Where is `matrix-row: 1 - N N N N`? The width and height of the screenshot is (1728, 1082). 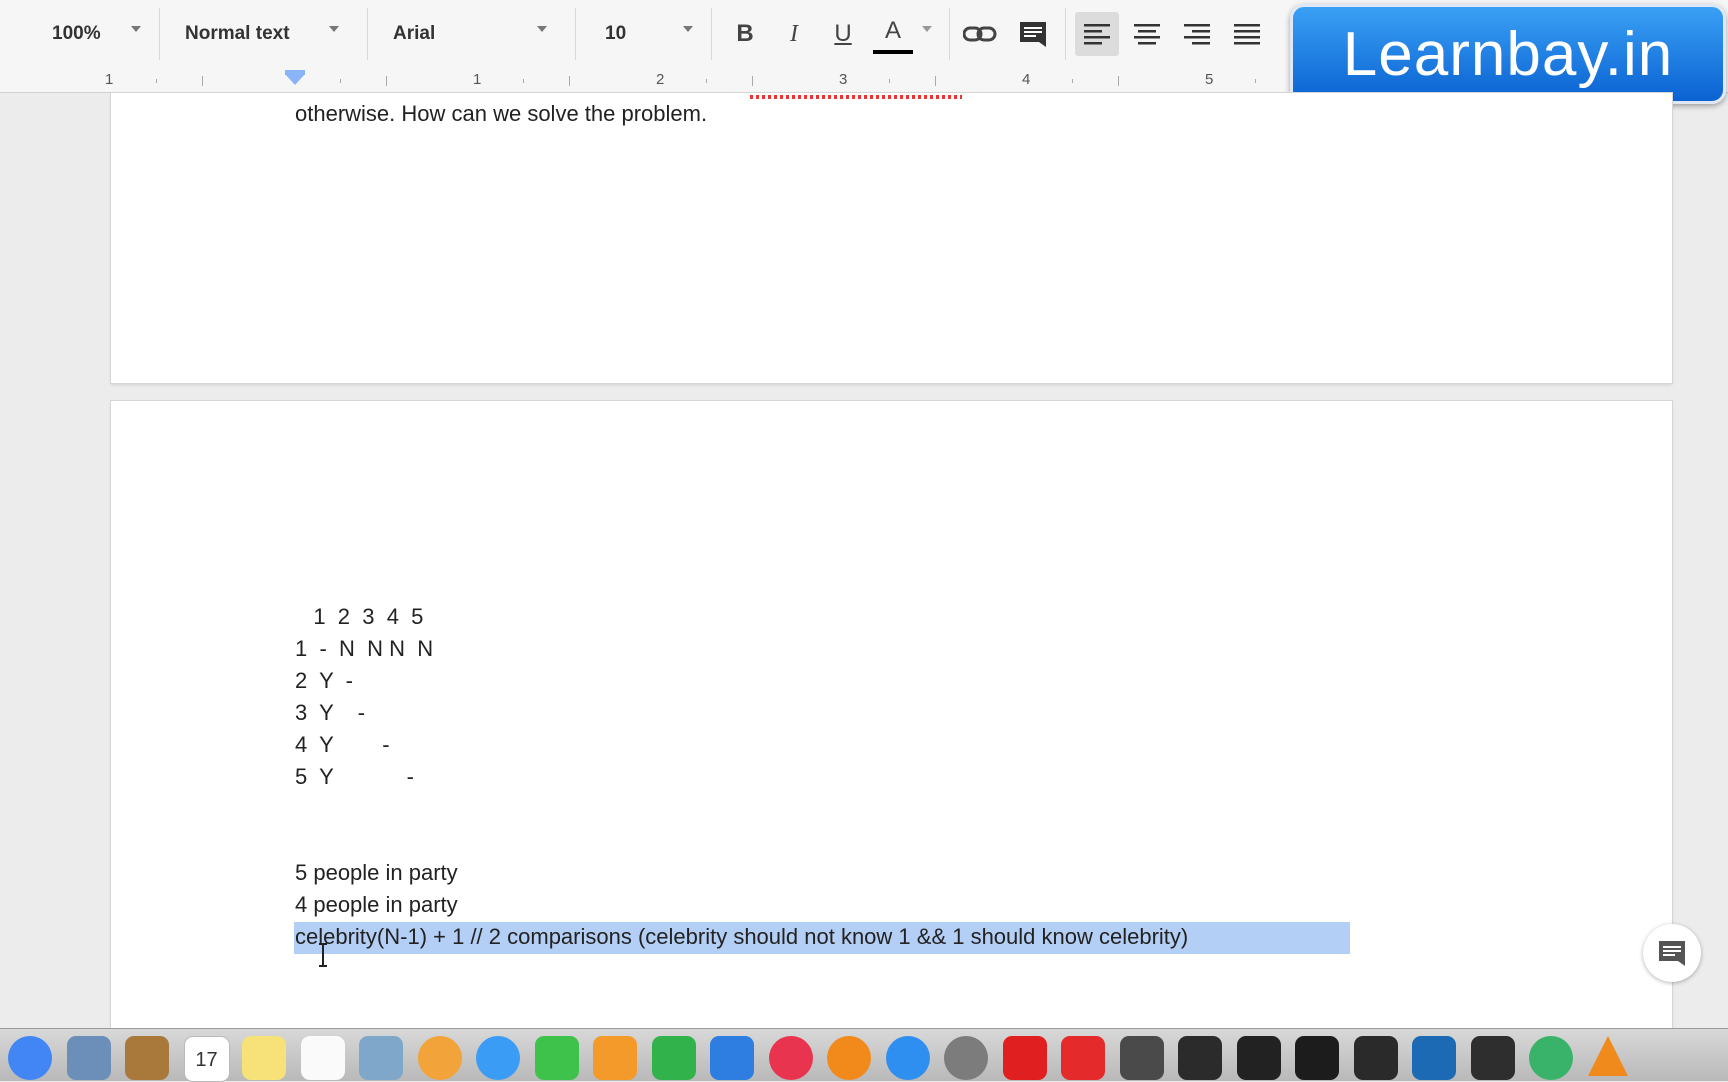
matrix-row: 1 - N N N N is located at coordinates (364, 649).